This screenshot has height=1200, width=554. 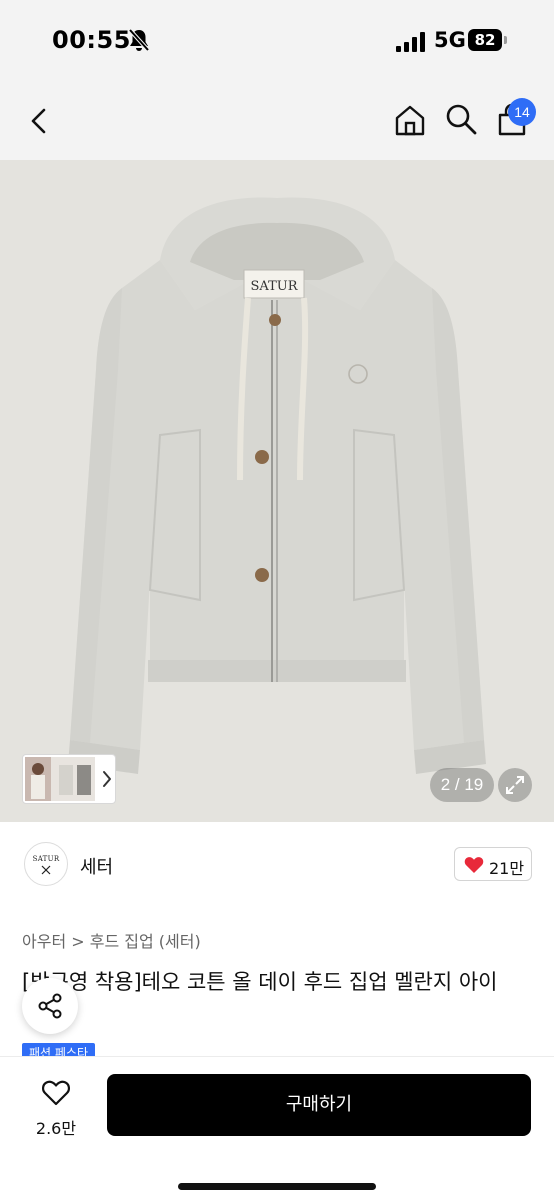 I want to click on brand-logo: SATUR, so click(x=46, y=864).